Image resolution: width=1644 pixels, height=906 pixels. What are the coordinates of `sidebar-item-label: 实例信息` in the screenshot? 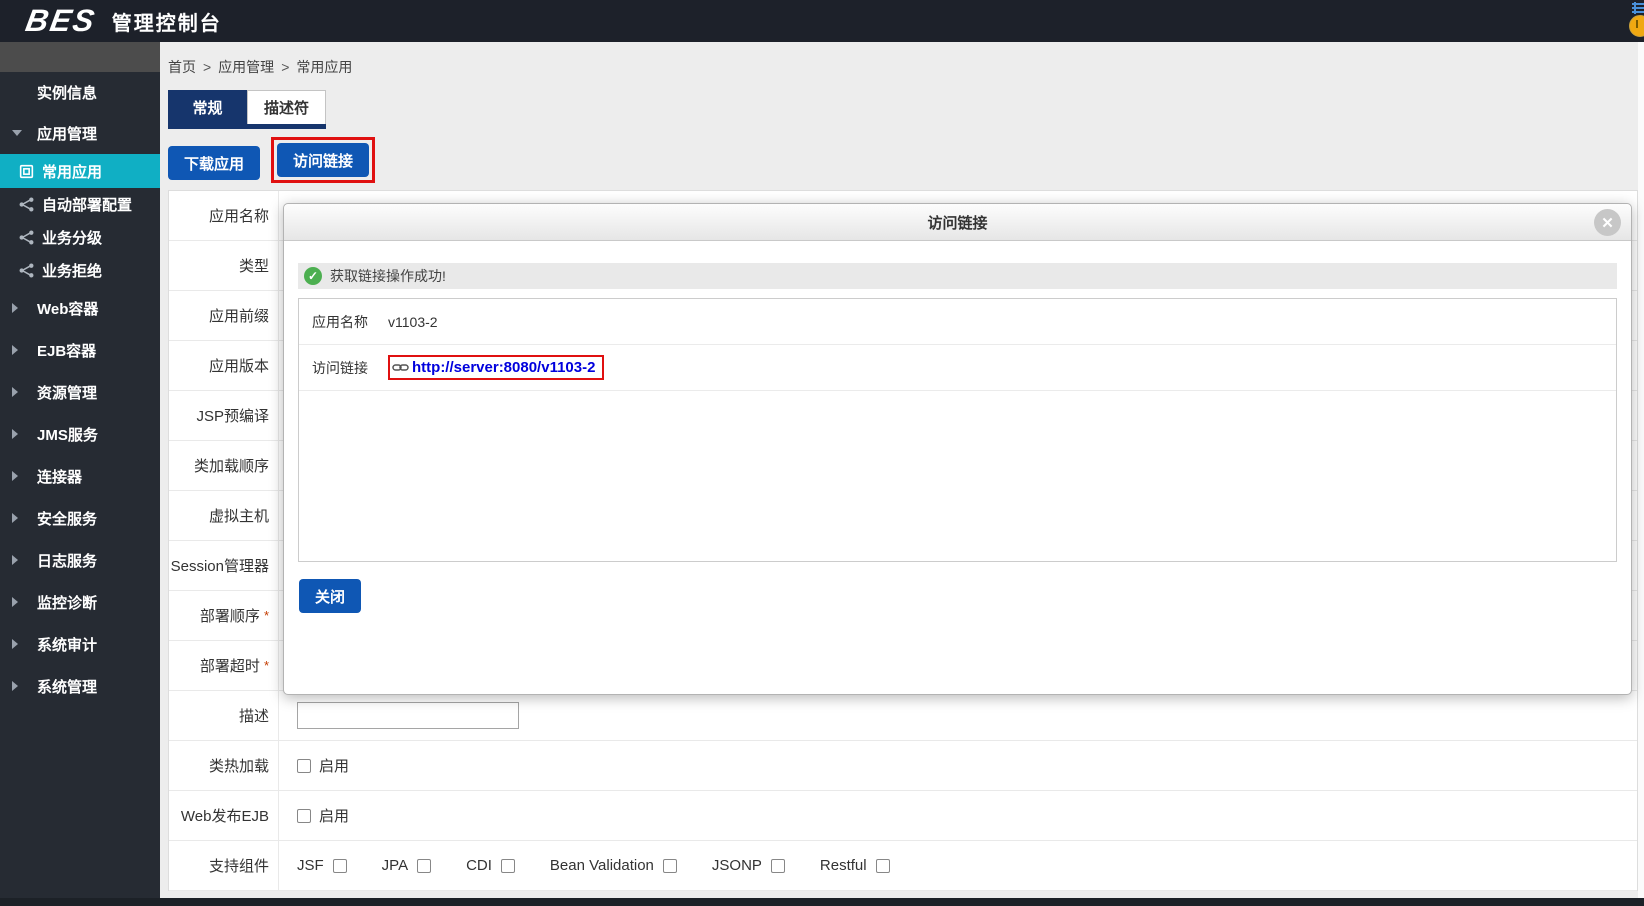 It's located at (67, 93).